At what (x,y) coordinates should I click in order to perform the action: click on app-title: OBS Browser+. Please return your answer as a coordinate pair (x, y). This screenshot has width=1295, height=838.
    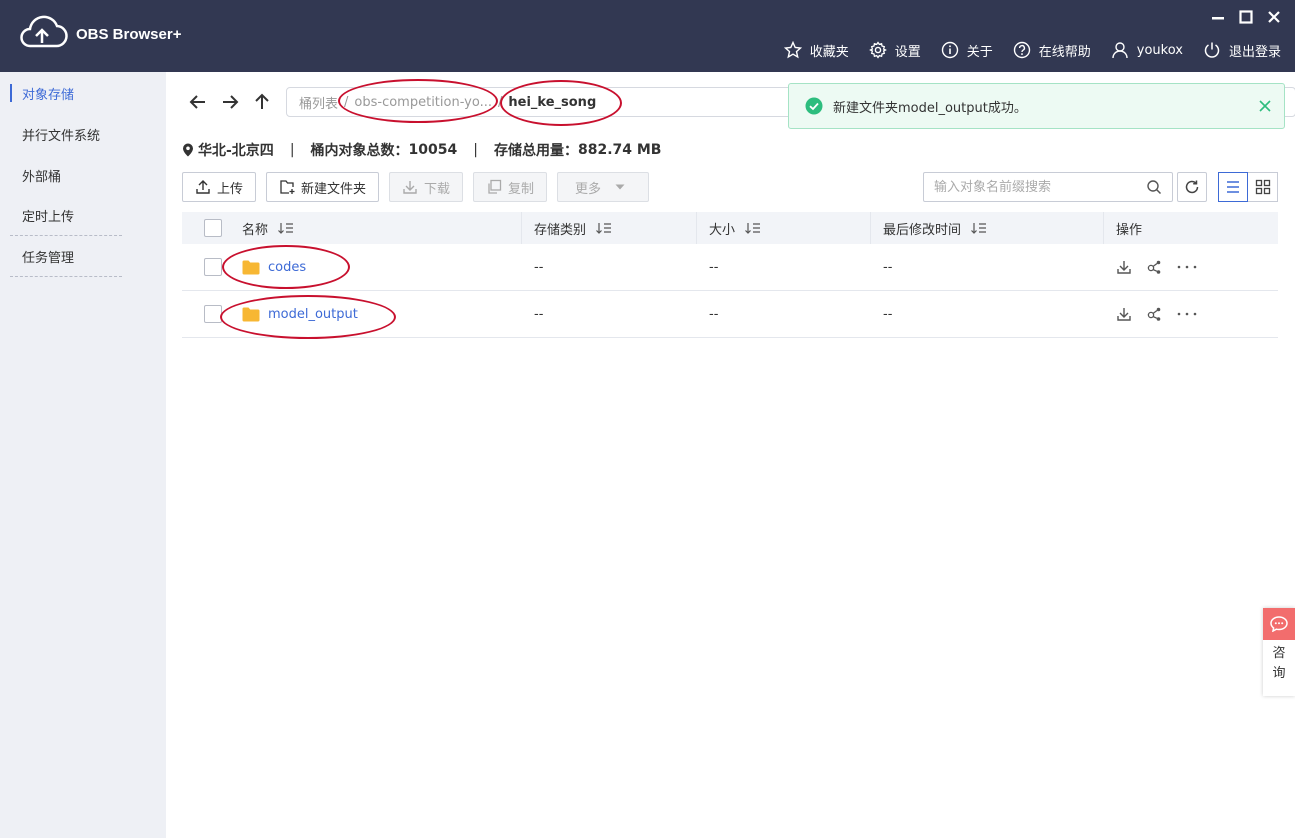
    Looking at the image, I should click on (129, 34).